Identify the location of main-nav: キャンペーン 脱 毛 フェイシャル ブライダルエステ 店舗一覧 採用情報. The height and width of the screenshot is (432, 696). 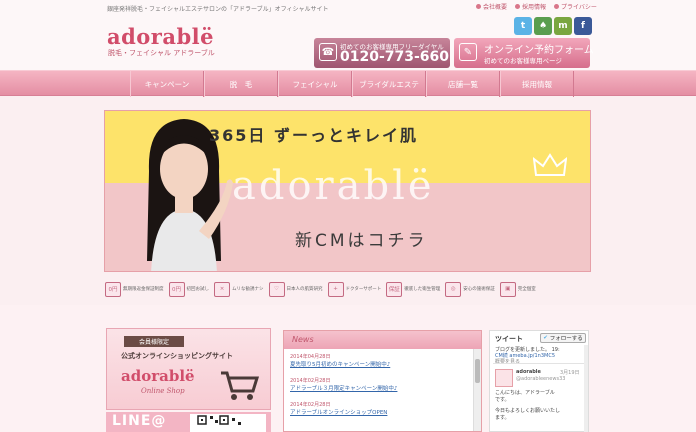
(348, 83).